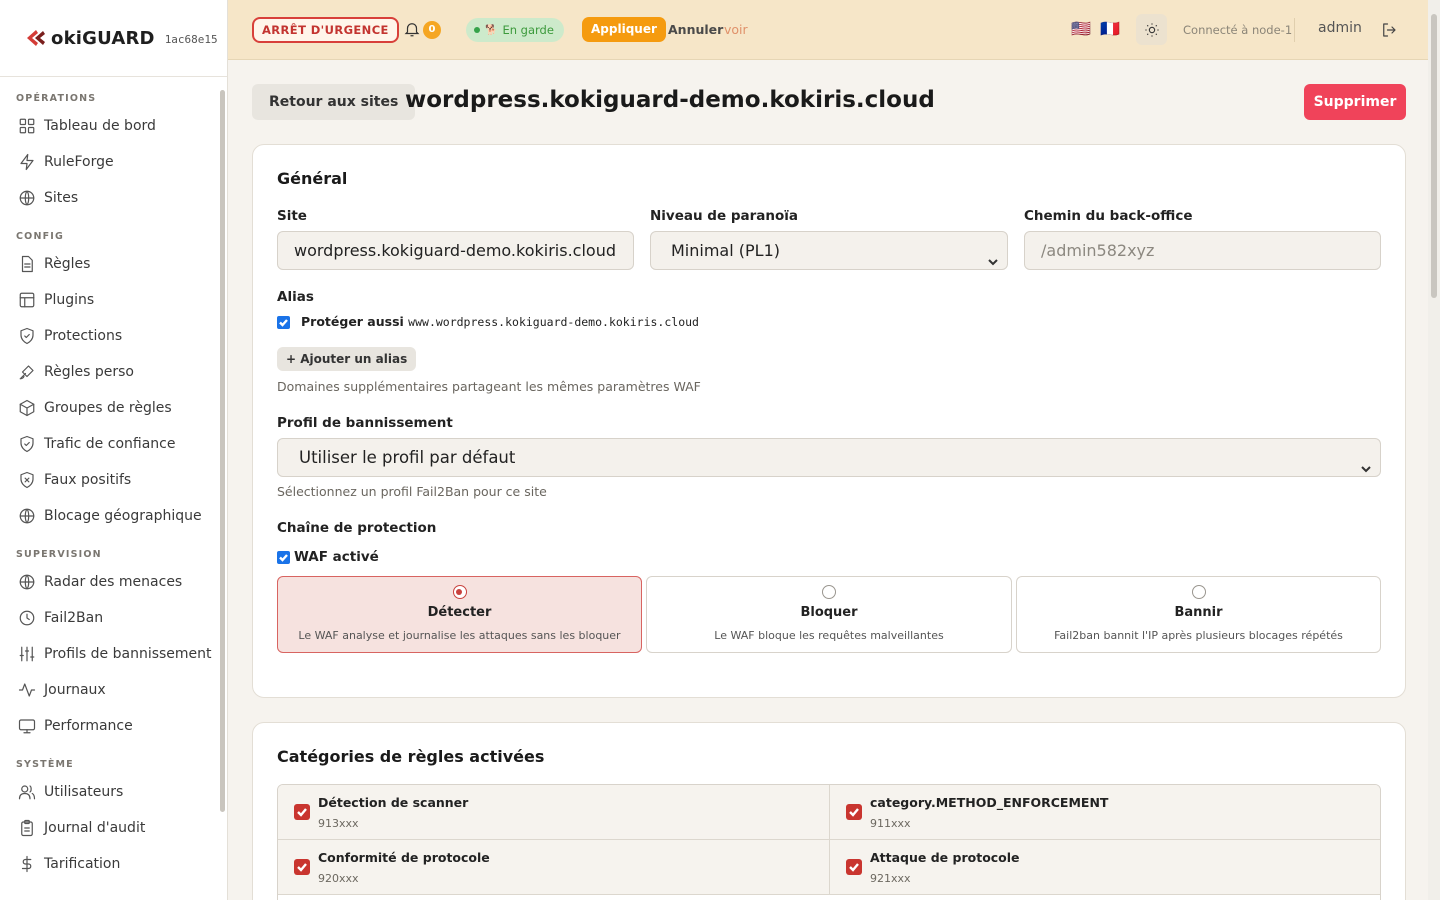 This screenshot has width=1440, height=900. What do you see at coordinates (459, 592) in the screenshot?
I see `mode-detect-radio` at bounding box center [459, 592].